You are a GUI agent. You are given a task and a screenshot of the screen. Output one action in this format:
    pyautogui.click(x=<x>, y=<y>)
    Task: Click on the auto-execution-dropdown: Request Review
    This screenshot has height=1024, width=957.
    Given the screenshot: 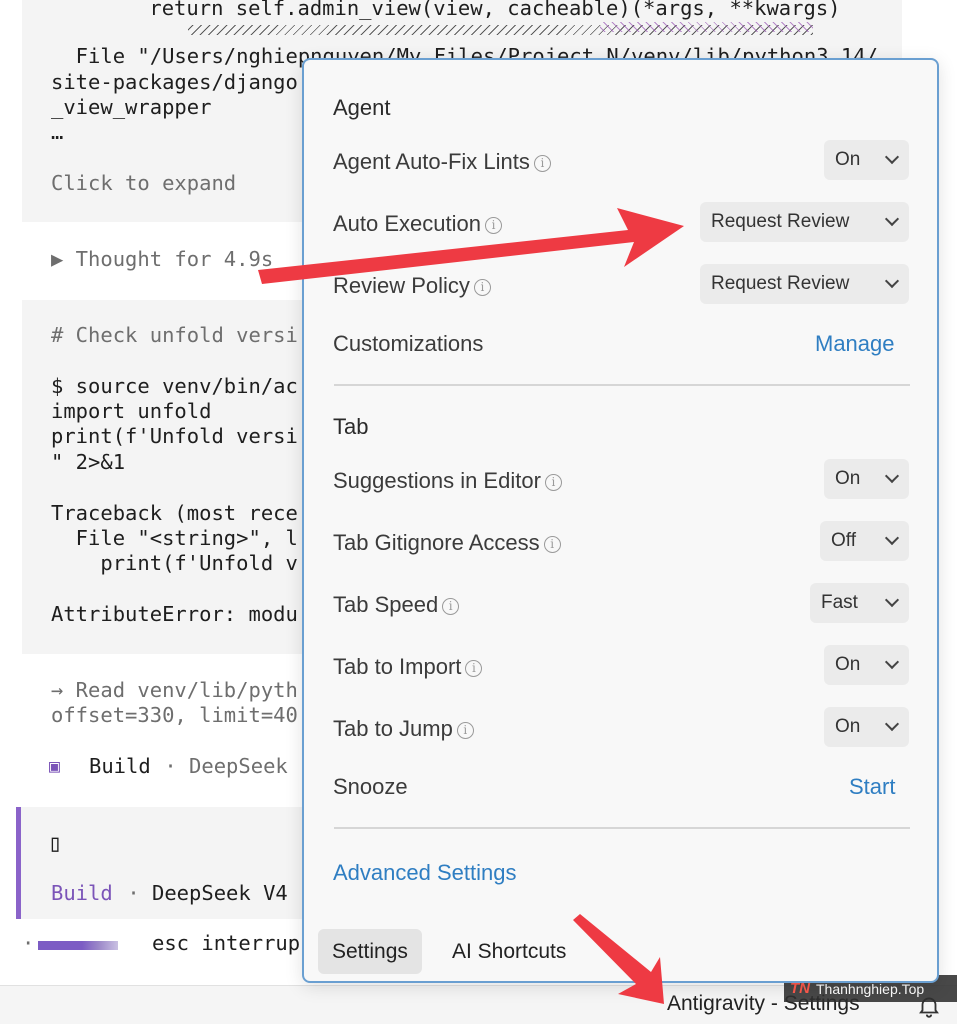 What is the action you would take?
    pyautogui.click(x=804, y=222)
    